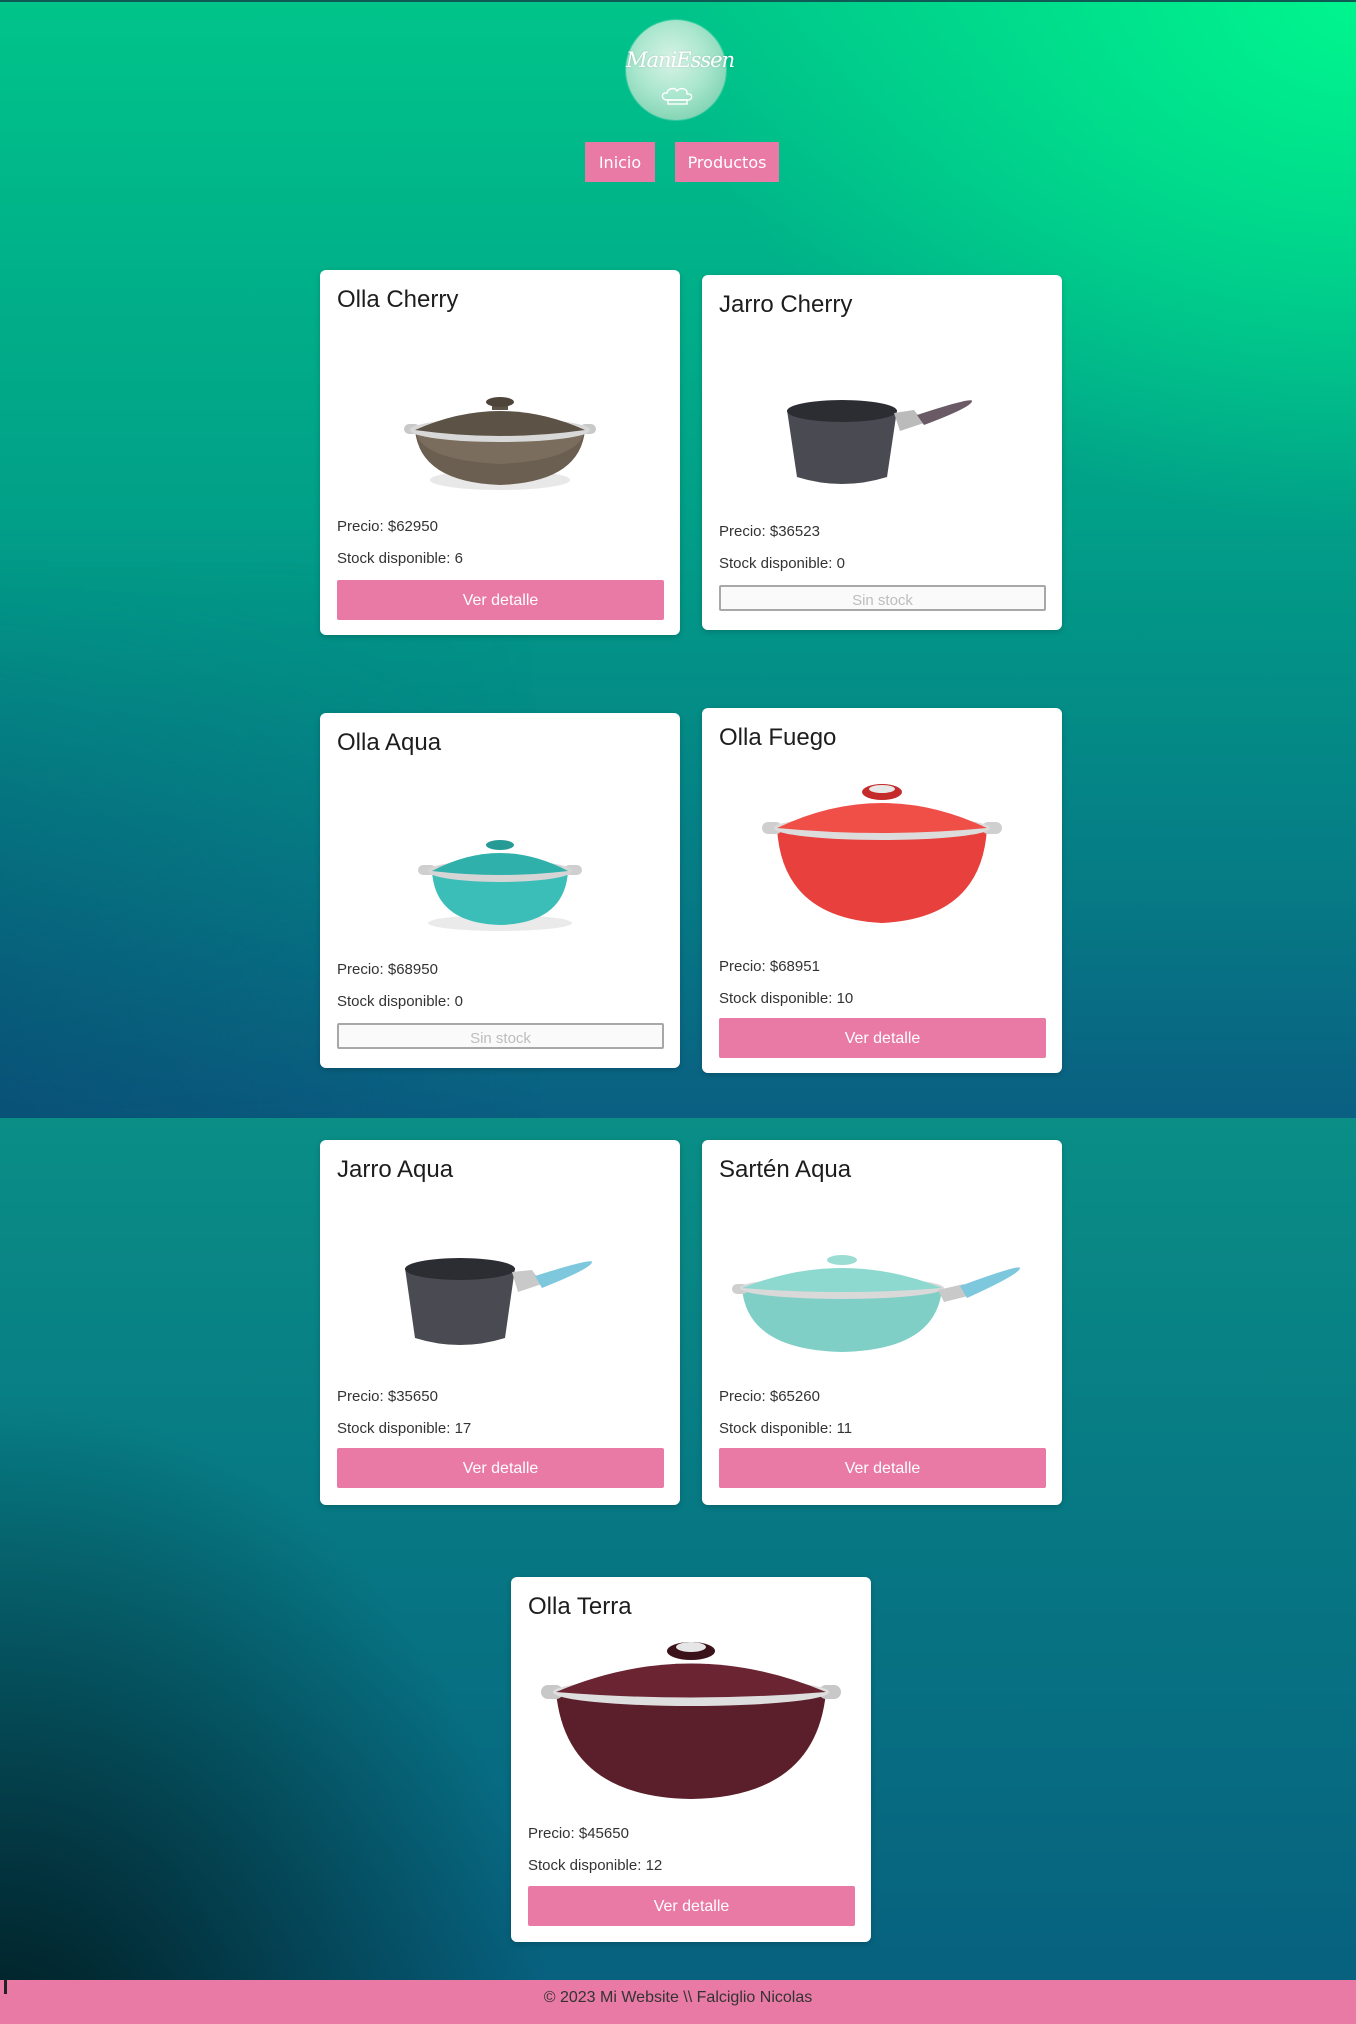  Describe the element at coordinates (882, 1290) in the screenshot. I see `pan-image` at that location.